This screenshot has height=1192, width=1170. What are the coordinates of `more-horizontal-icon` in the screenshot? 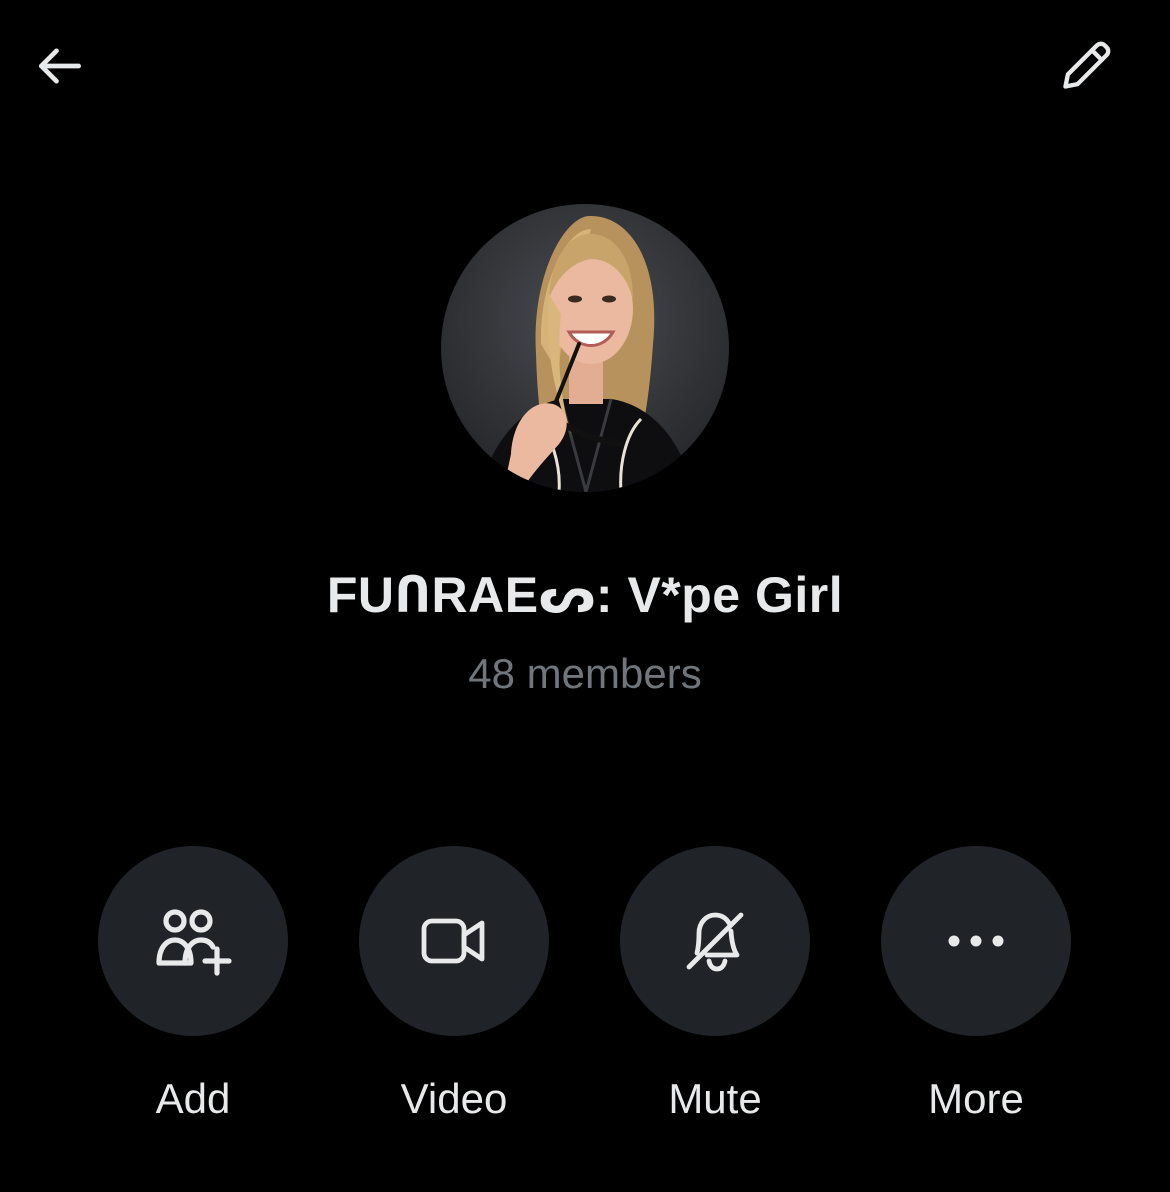 It's located at (976, 941).